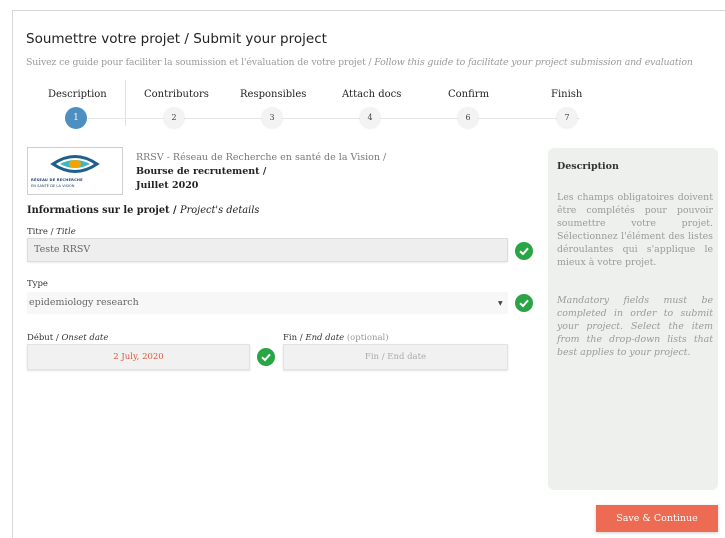 The image size is (725, 538). Describe the element at coordinates (220, 210) in the screenshot. I see `section-title-en: Project's details` at that location.